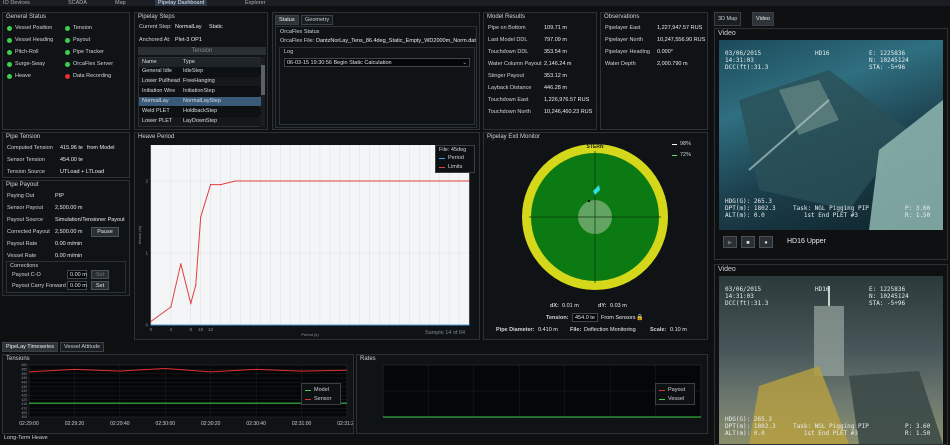 The width and height of the screenshot is (950, 445). Describe the element at coordinates (100, 285) in the screenshot. I see `carry-forward-set-button: Set` at that location.